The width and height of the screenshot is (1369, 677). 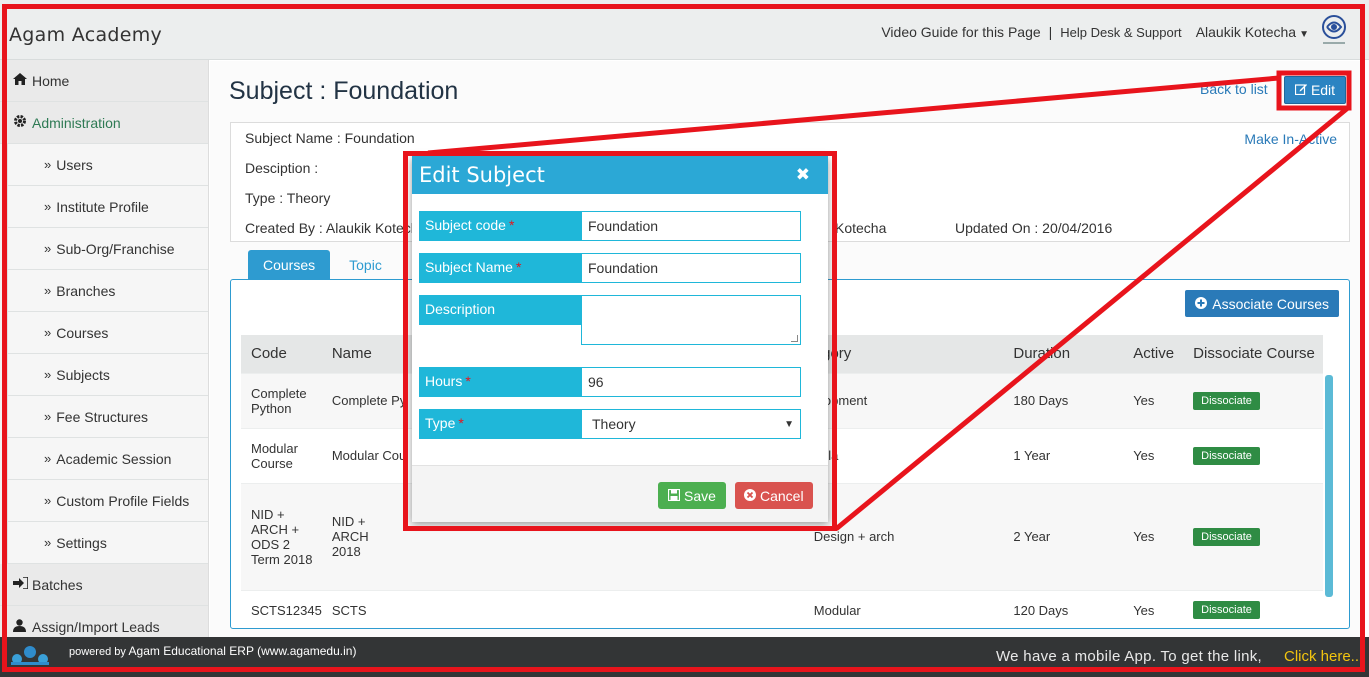 I want to click on sidebar-item-home: Home, so click(x=104, y=81).